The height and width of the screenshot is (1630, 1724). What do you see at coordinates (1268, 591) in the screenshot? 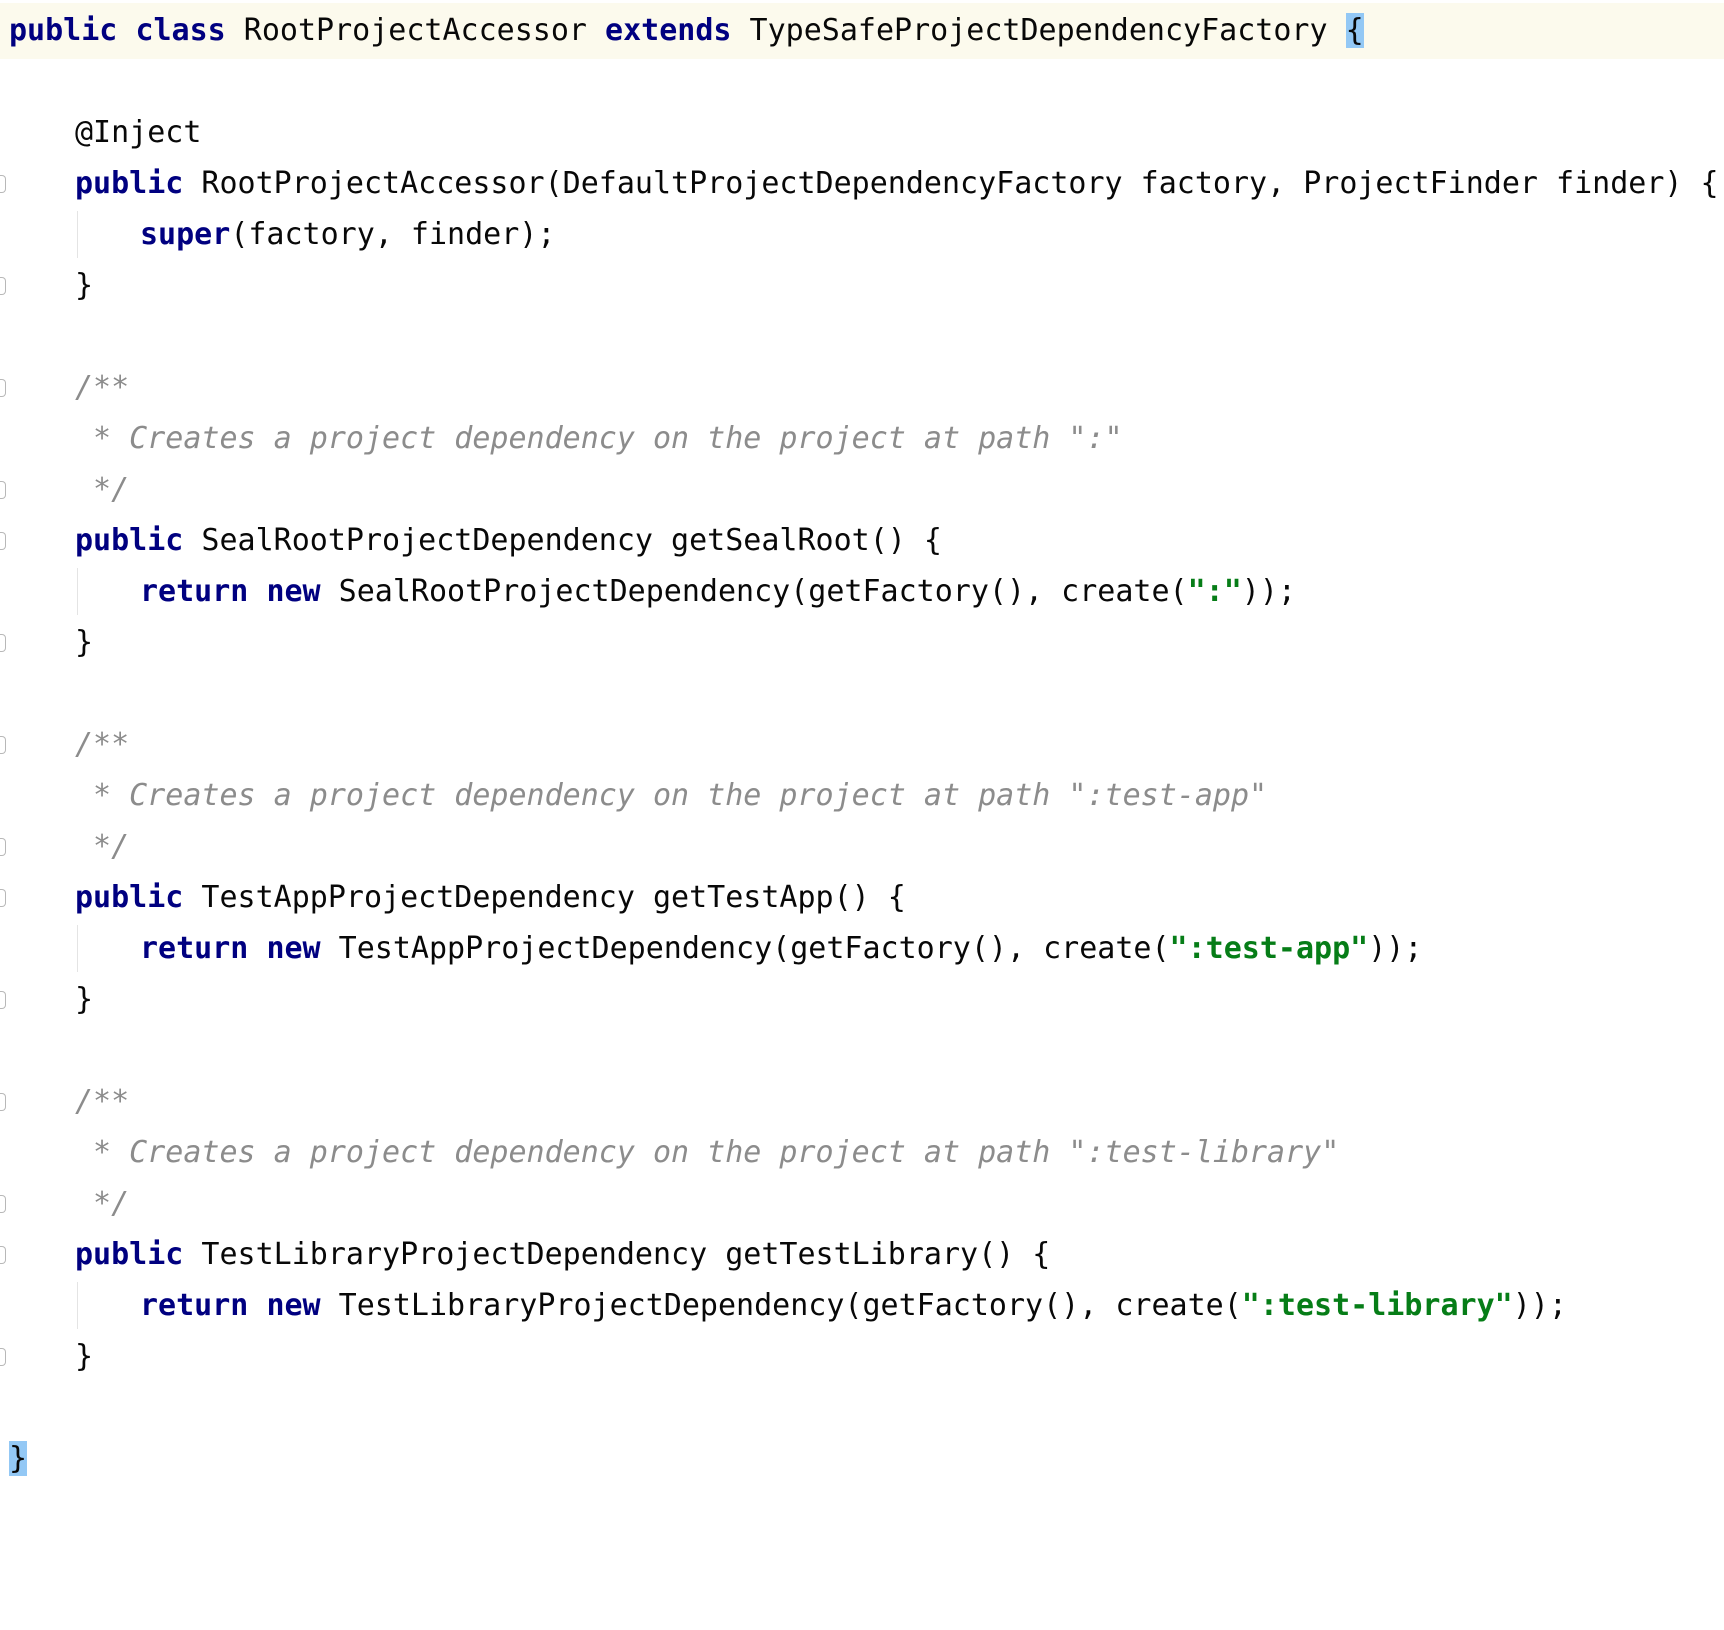
I see `code-token: ));` at bounding box center [1268, 591].